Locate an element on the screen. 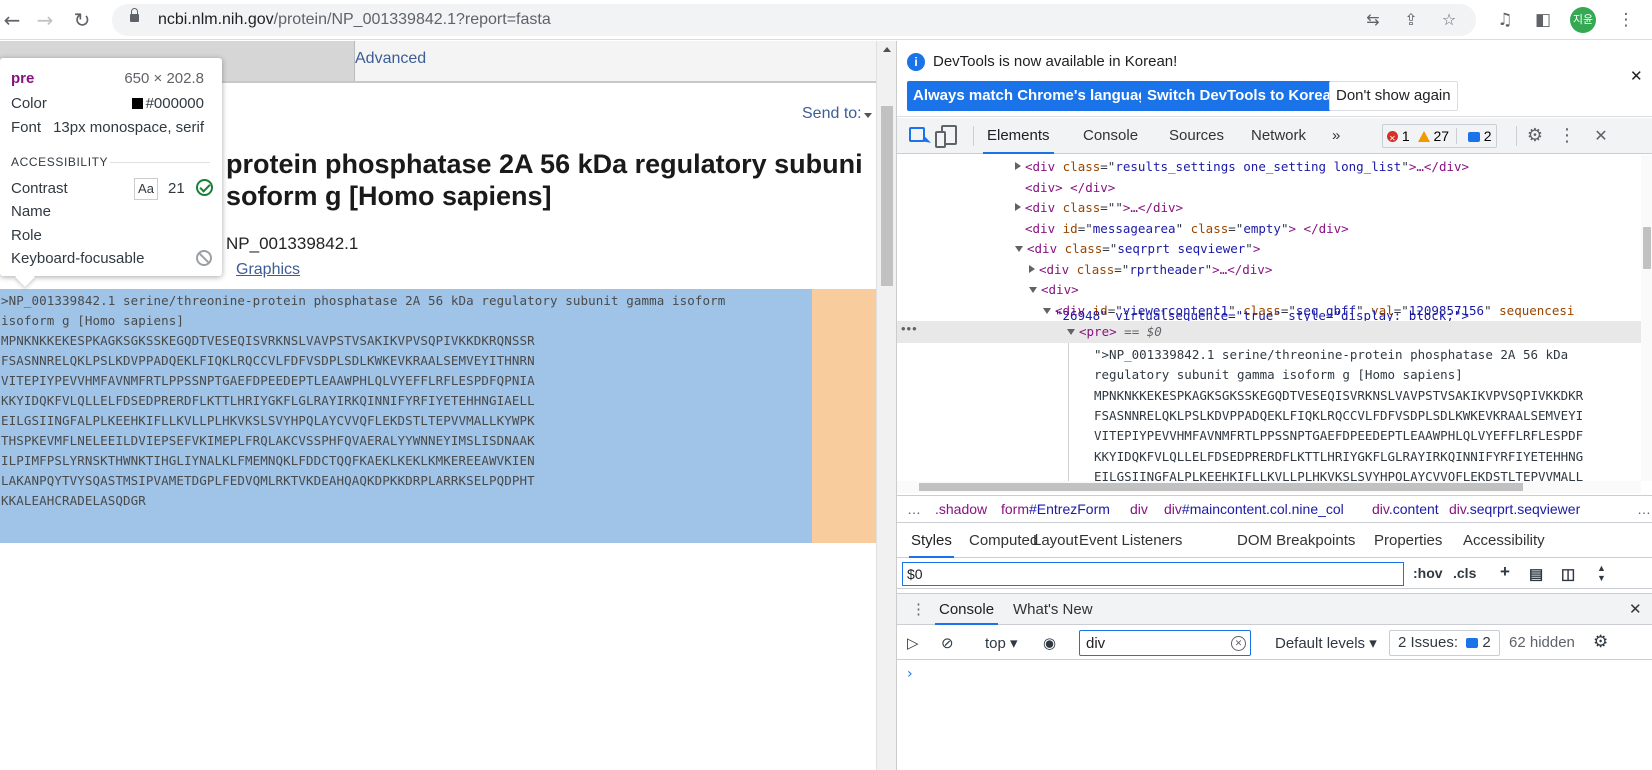 Image resolution: width=1652 pixels, height=770 pixels. scroll-up-arrow-icon is located at coordinates (887, 49).